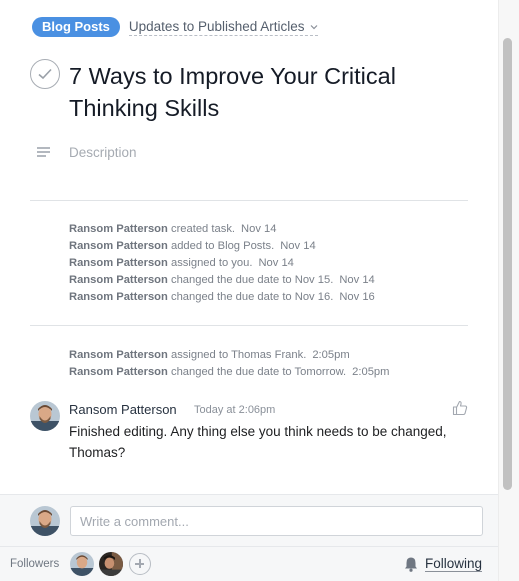 This screenshot has height=581, width=519. What do you see at coordinates (460, 410) in the screenshot?
I see `thumbs-up-icon` at bounding box center [460, 410].